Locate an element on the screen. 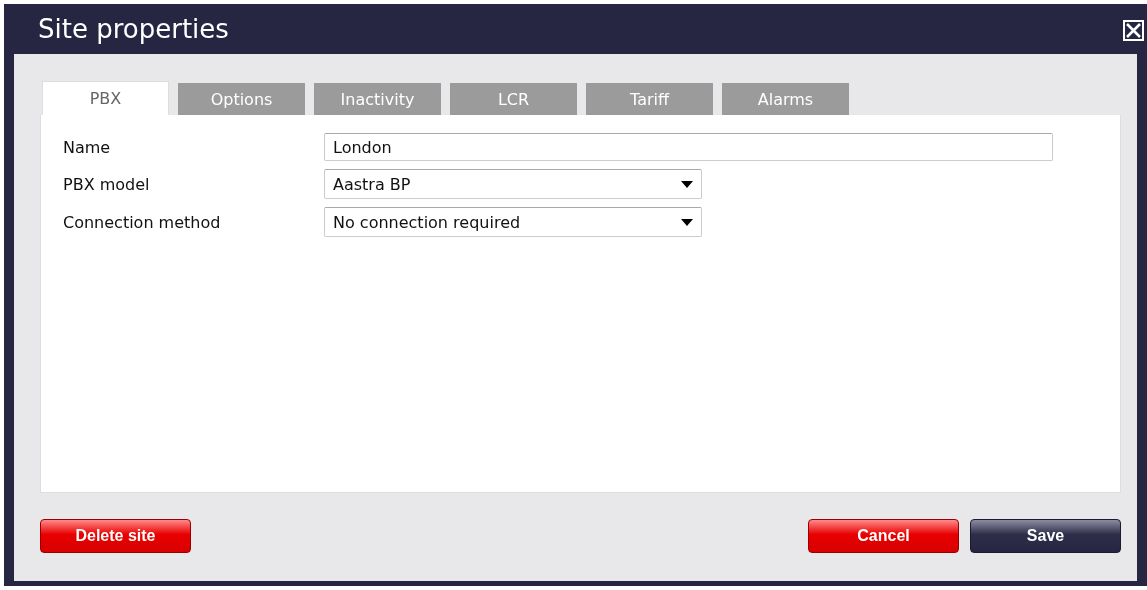 The width and height of the screenshot is (1147, 590). action-button: Save is located at coordinates (1045, 536).